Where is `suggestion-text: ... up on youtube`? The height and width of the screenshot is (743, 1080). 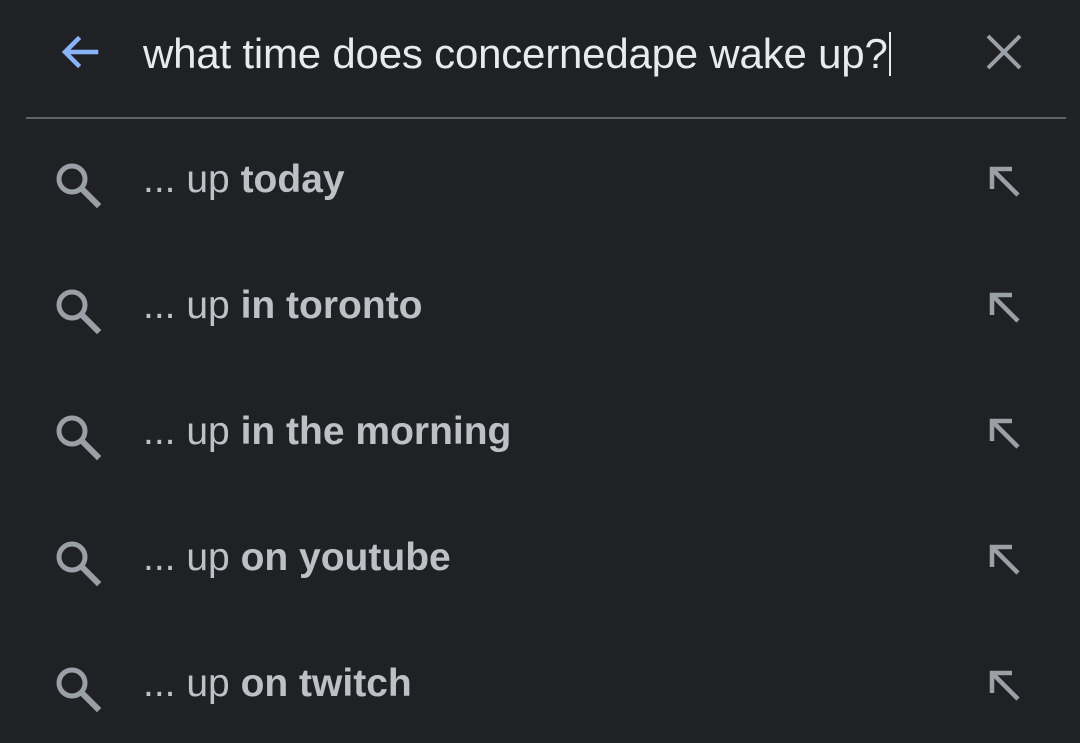 suggestion-text: ... up on youtube is located at coordinates (297, 558).